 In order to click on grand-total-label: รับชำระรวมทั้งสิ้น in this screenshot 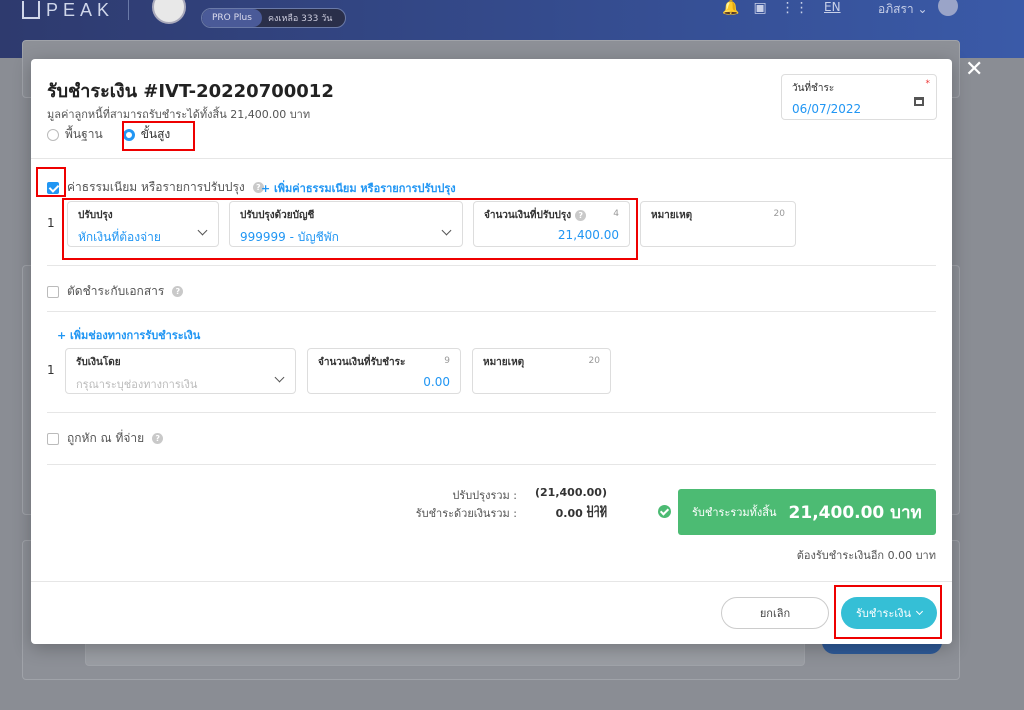, I will do `click(734, 512)`.